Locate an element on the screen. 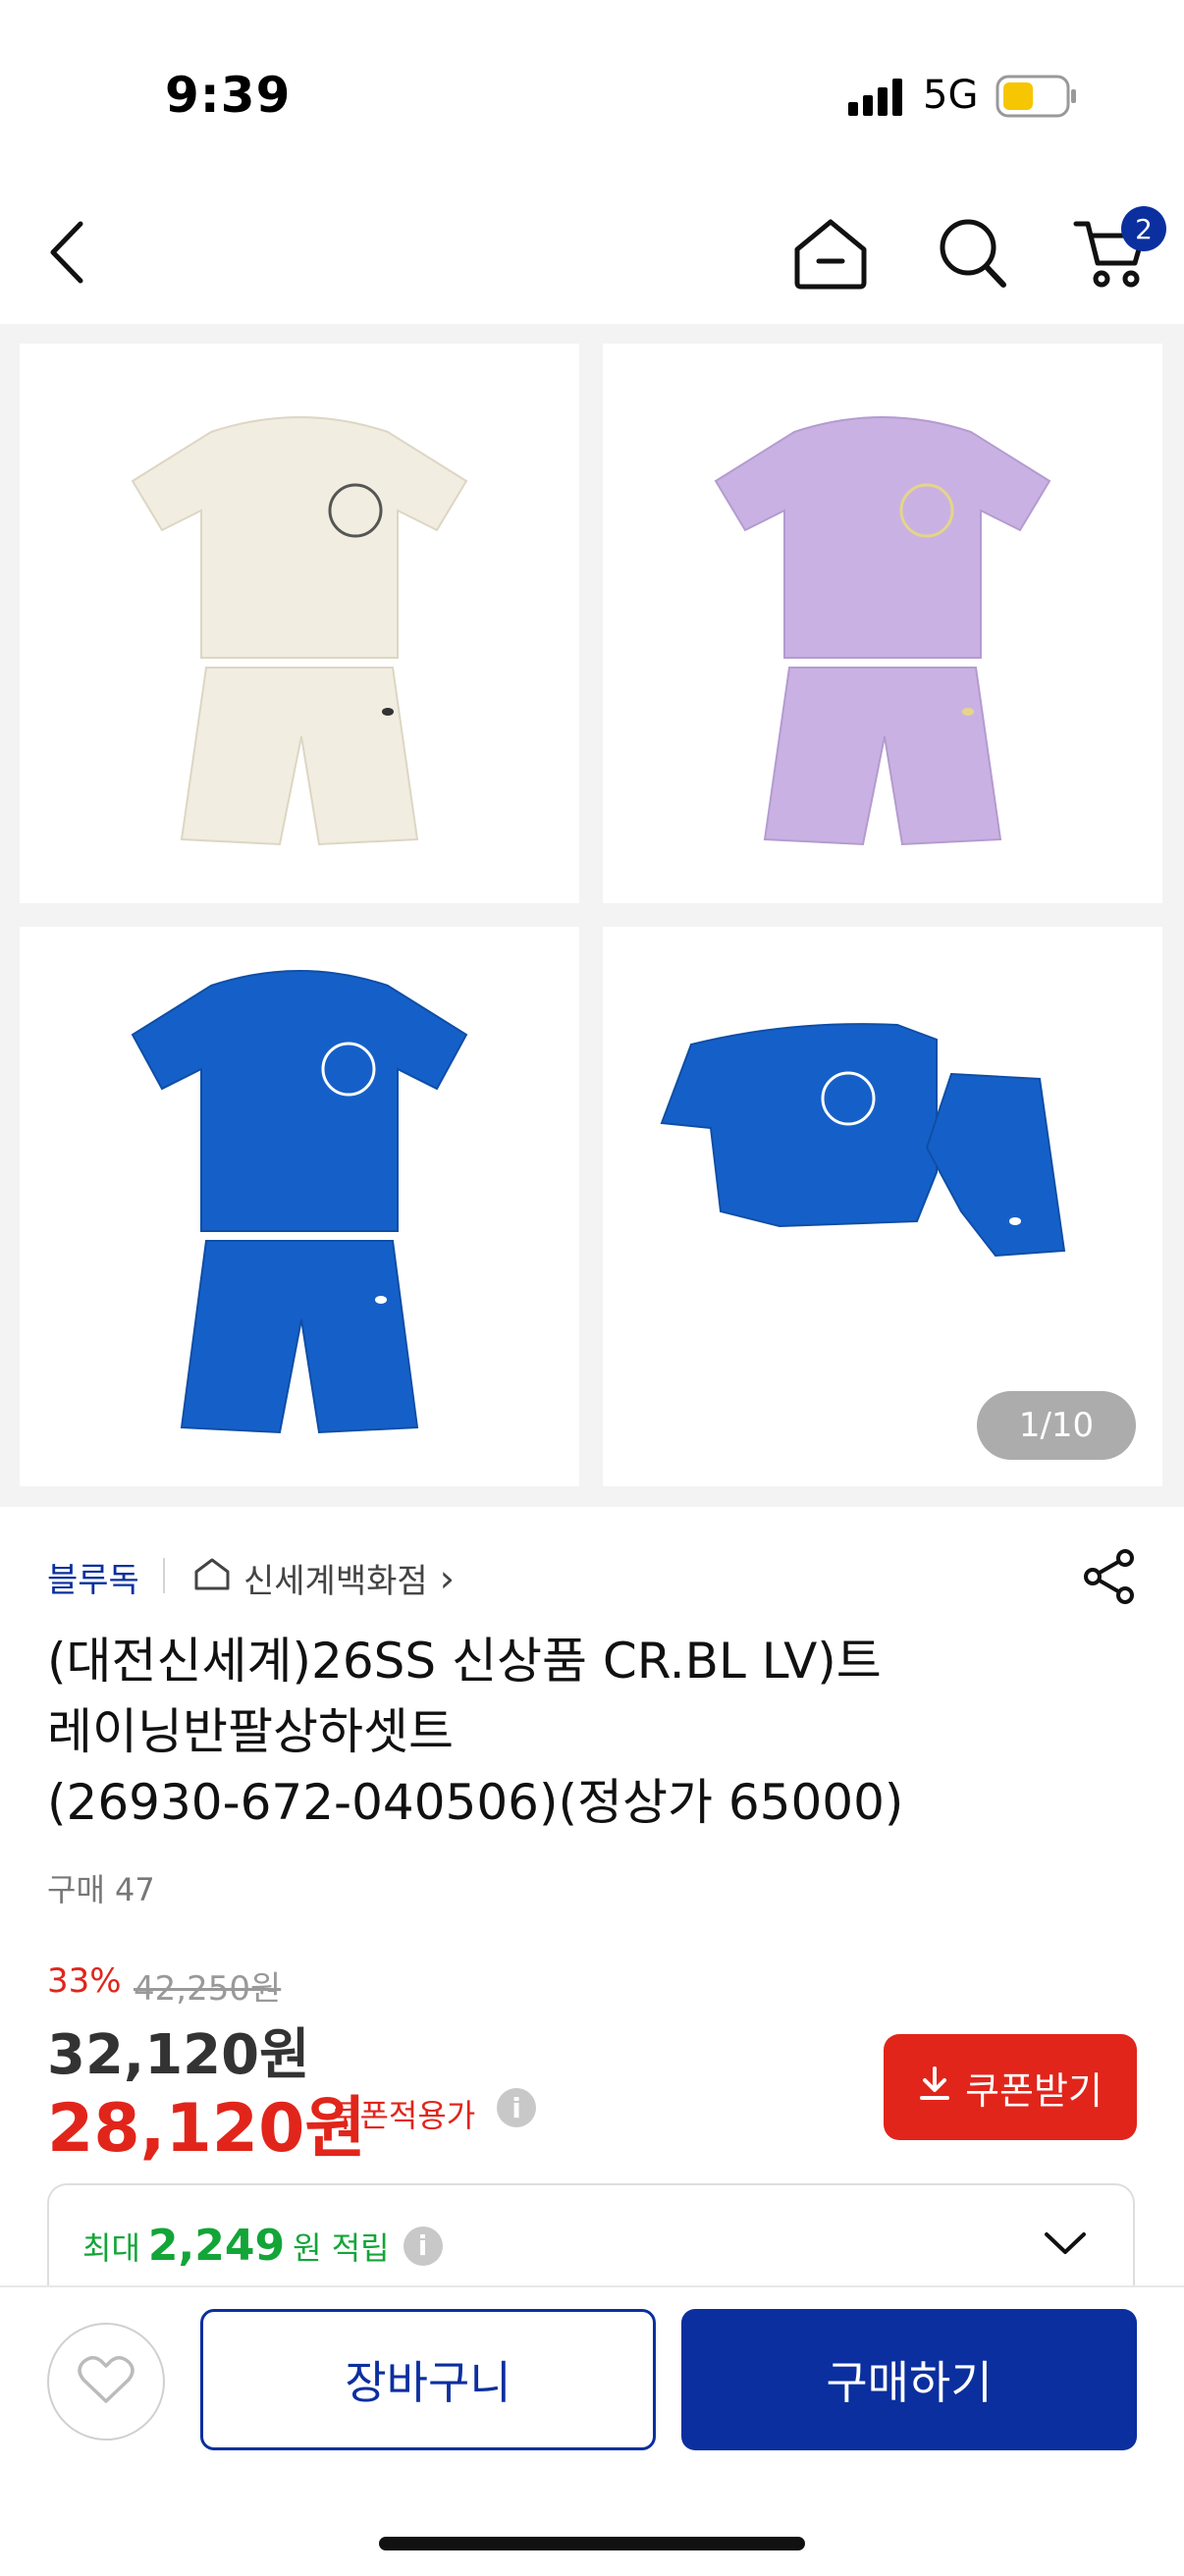  signal-icon is located at coordinates (876, 99).